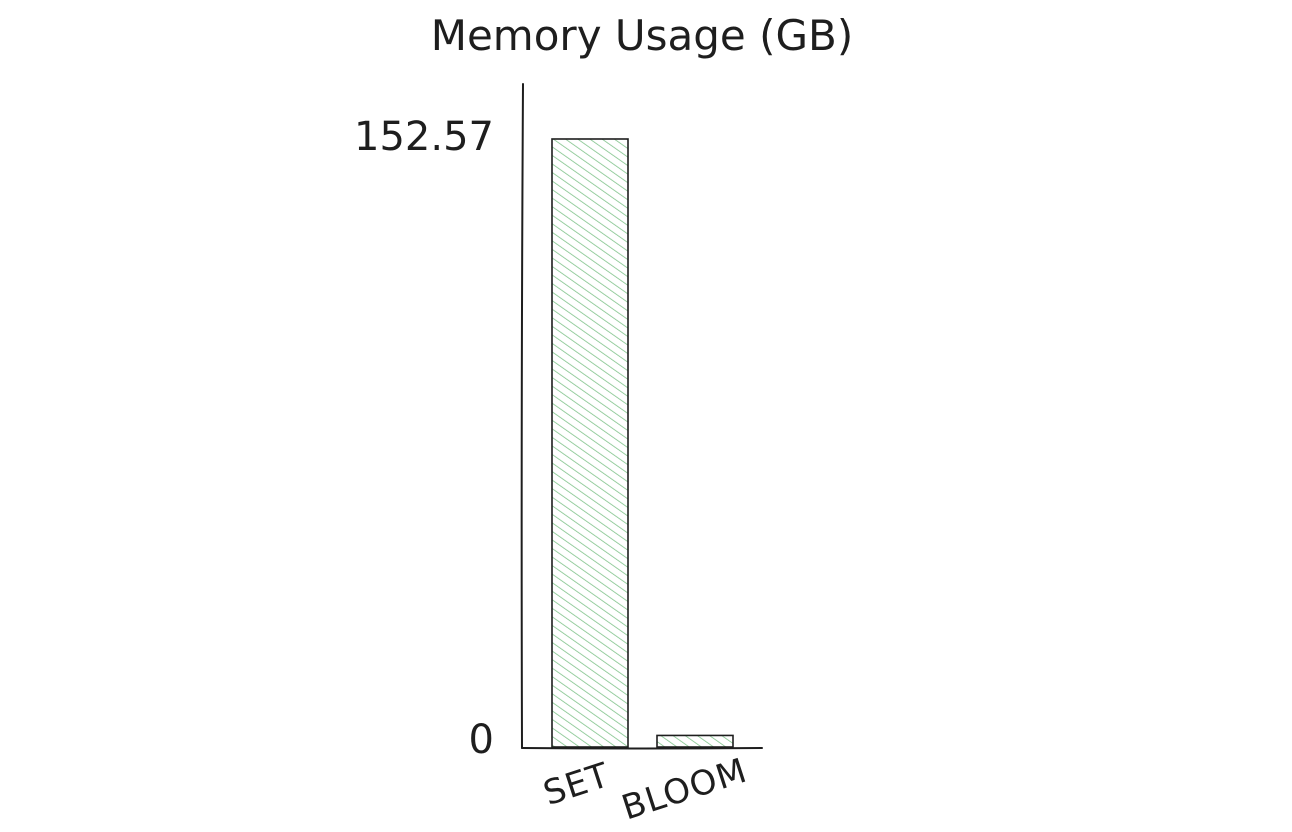  Describe the element at coordinates (695, 741) in the screenshot. I see `bar-bloom` at that location.